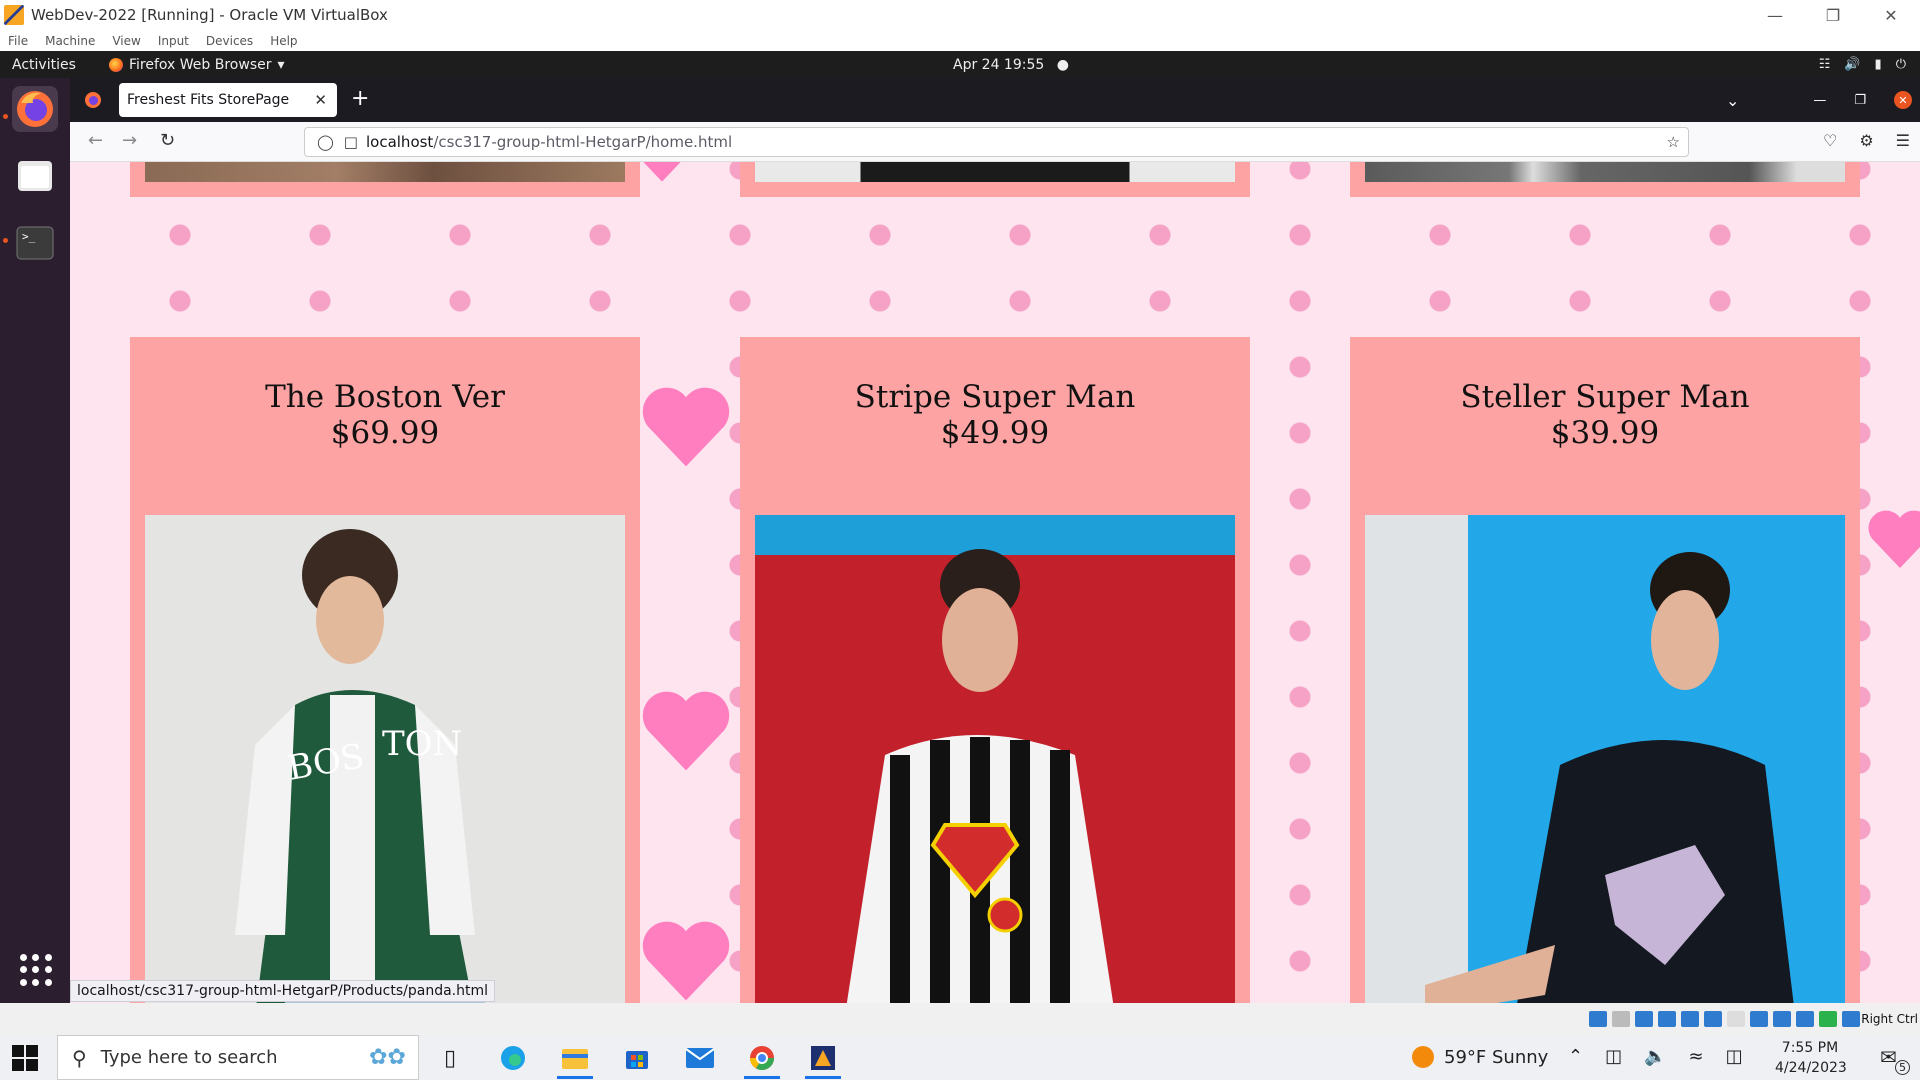  Describe the element at coordinates (1644, 1019) in the screenshot. I see `audio-icon` at that location.